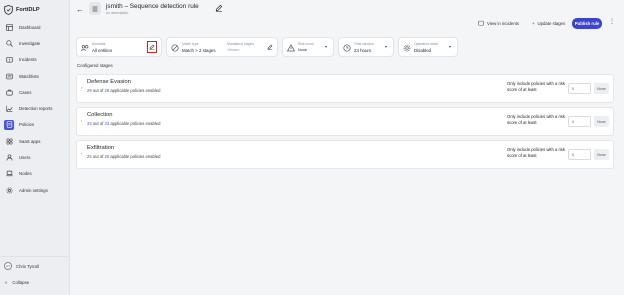 The height and width of the screenshot is (295, 624). I want to click on stage-name: Collection, so click(100, 115).